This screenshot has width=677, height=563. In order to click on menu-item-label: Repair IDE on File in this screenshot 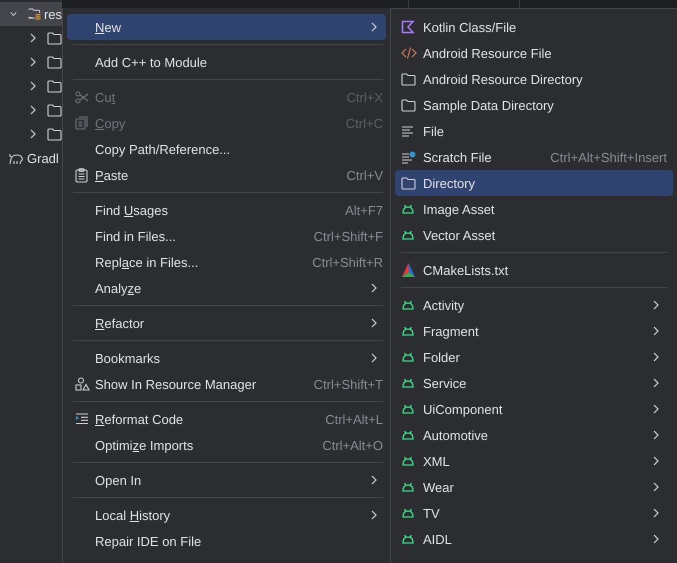, I will do `click(148, 541)`.